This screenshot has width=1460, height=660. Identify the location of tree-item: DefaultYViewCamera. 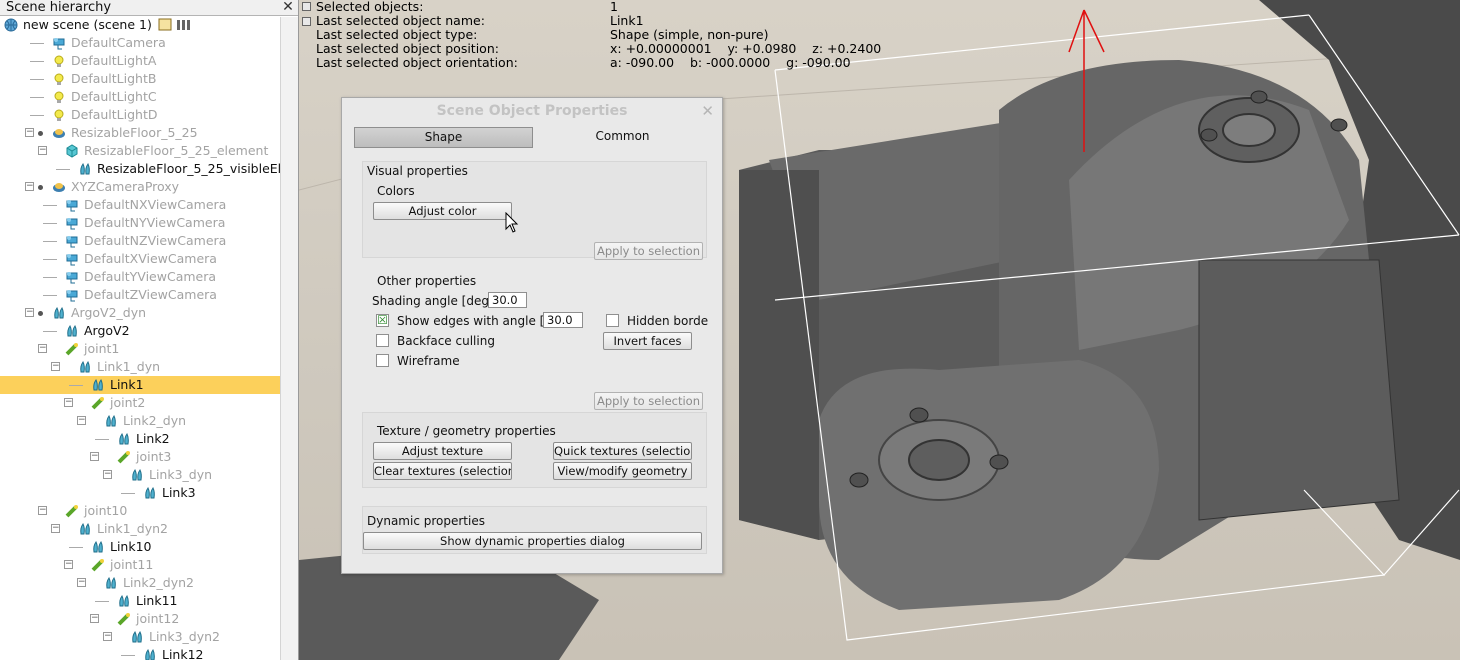
(140, 277).